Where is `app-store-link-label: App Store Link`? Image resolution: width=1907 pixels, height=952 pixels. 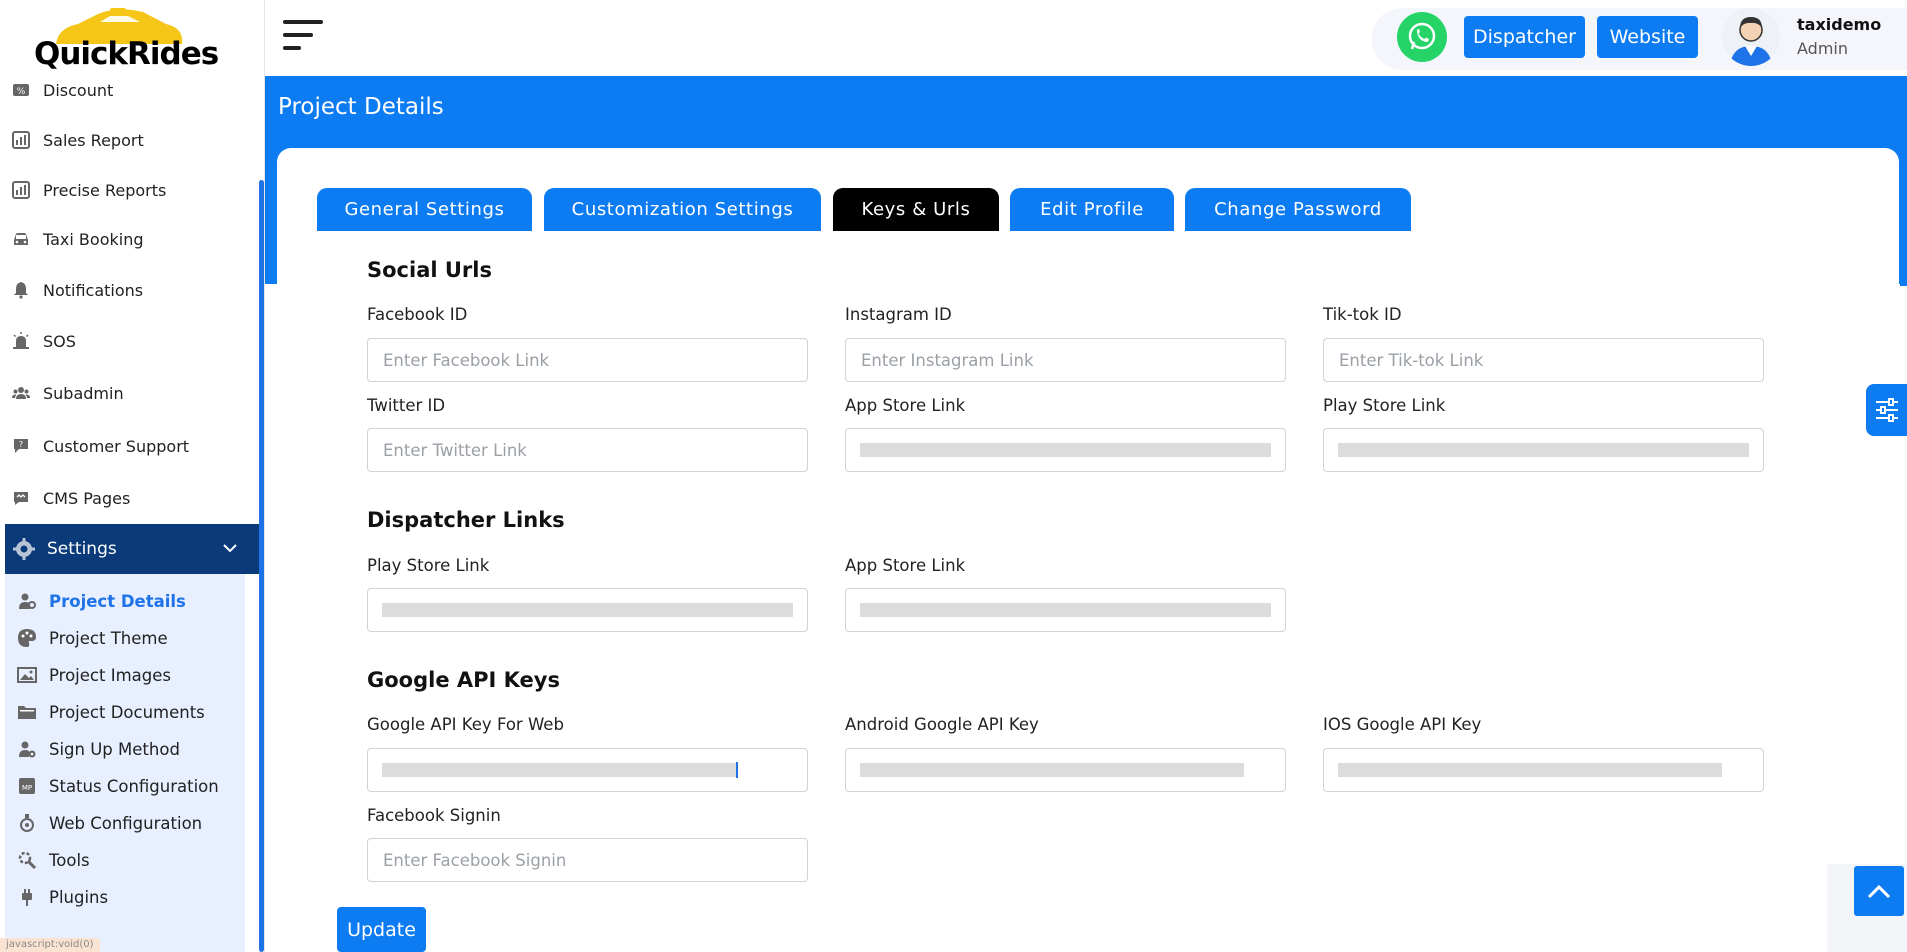
app-store-link-label: App Store Link is located at coordinates (905, 405).